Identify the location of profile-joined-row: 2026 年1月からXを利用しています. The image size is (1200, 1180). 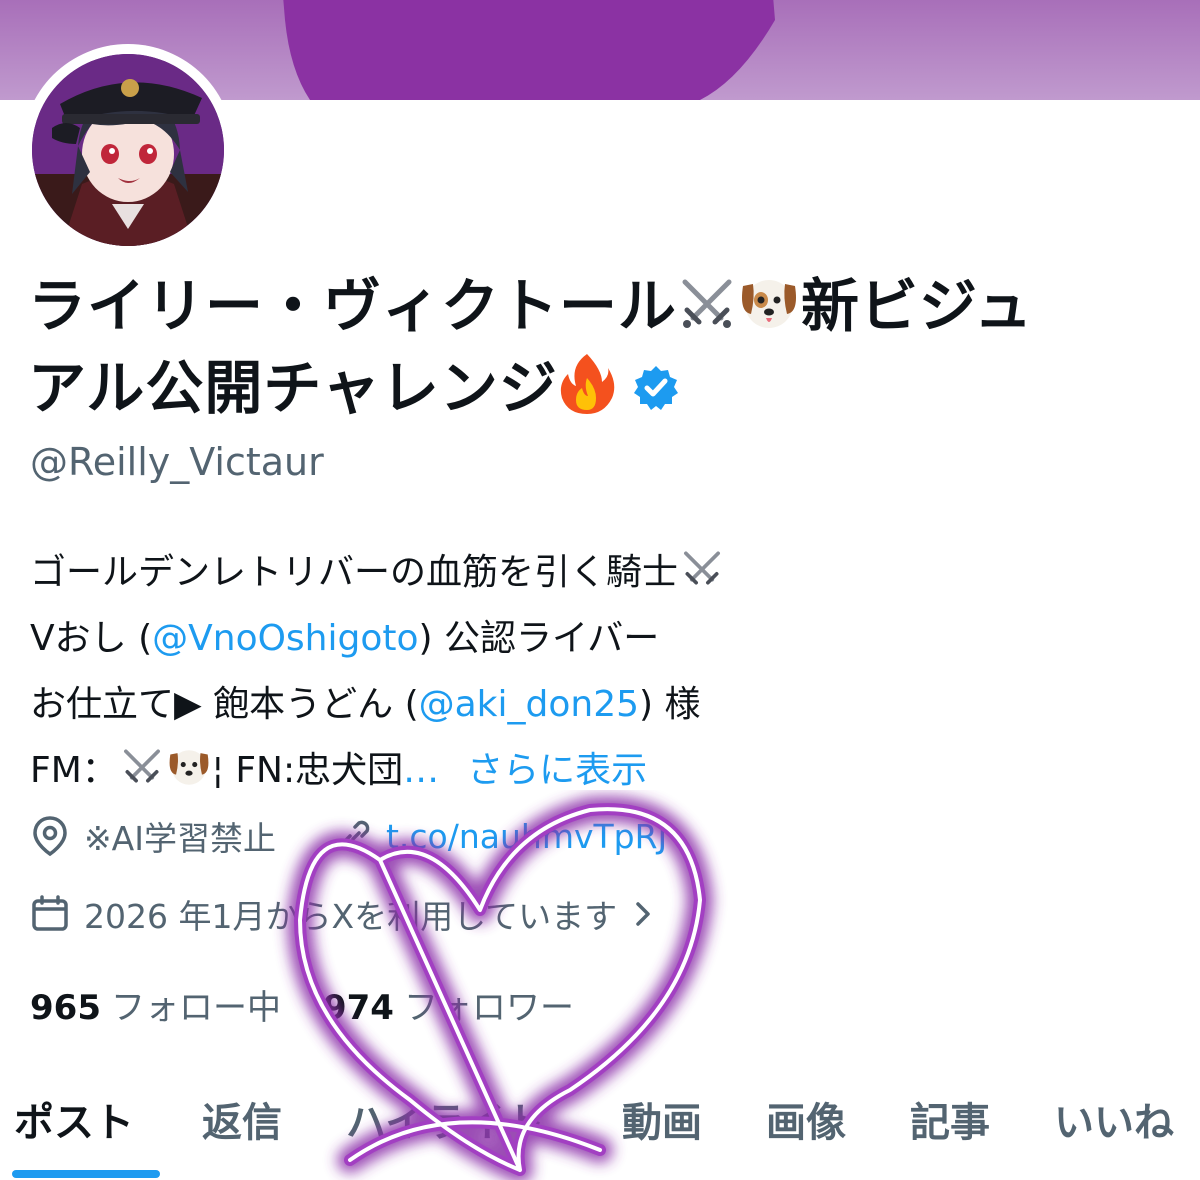
(342, 914).